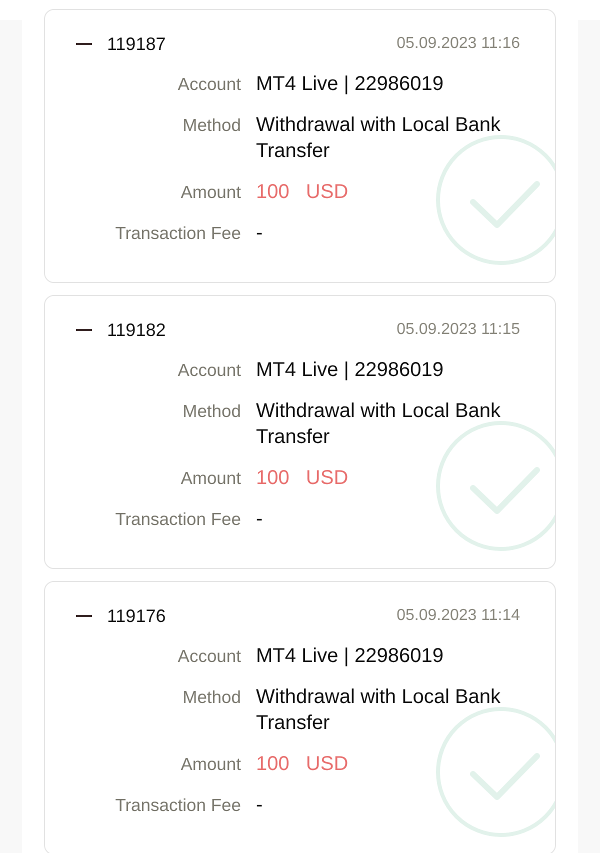  Describe the element at coordinates (458, 44) in the screenshot. I see `transaction-date: 05.09.2023 11:16` at that location.